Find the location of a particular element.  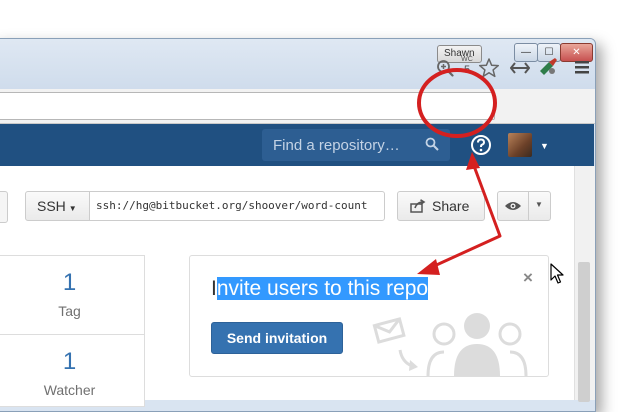

address-bar is located at coordinates (247, 106).